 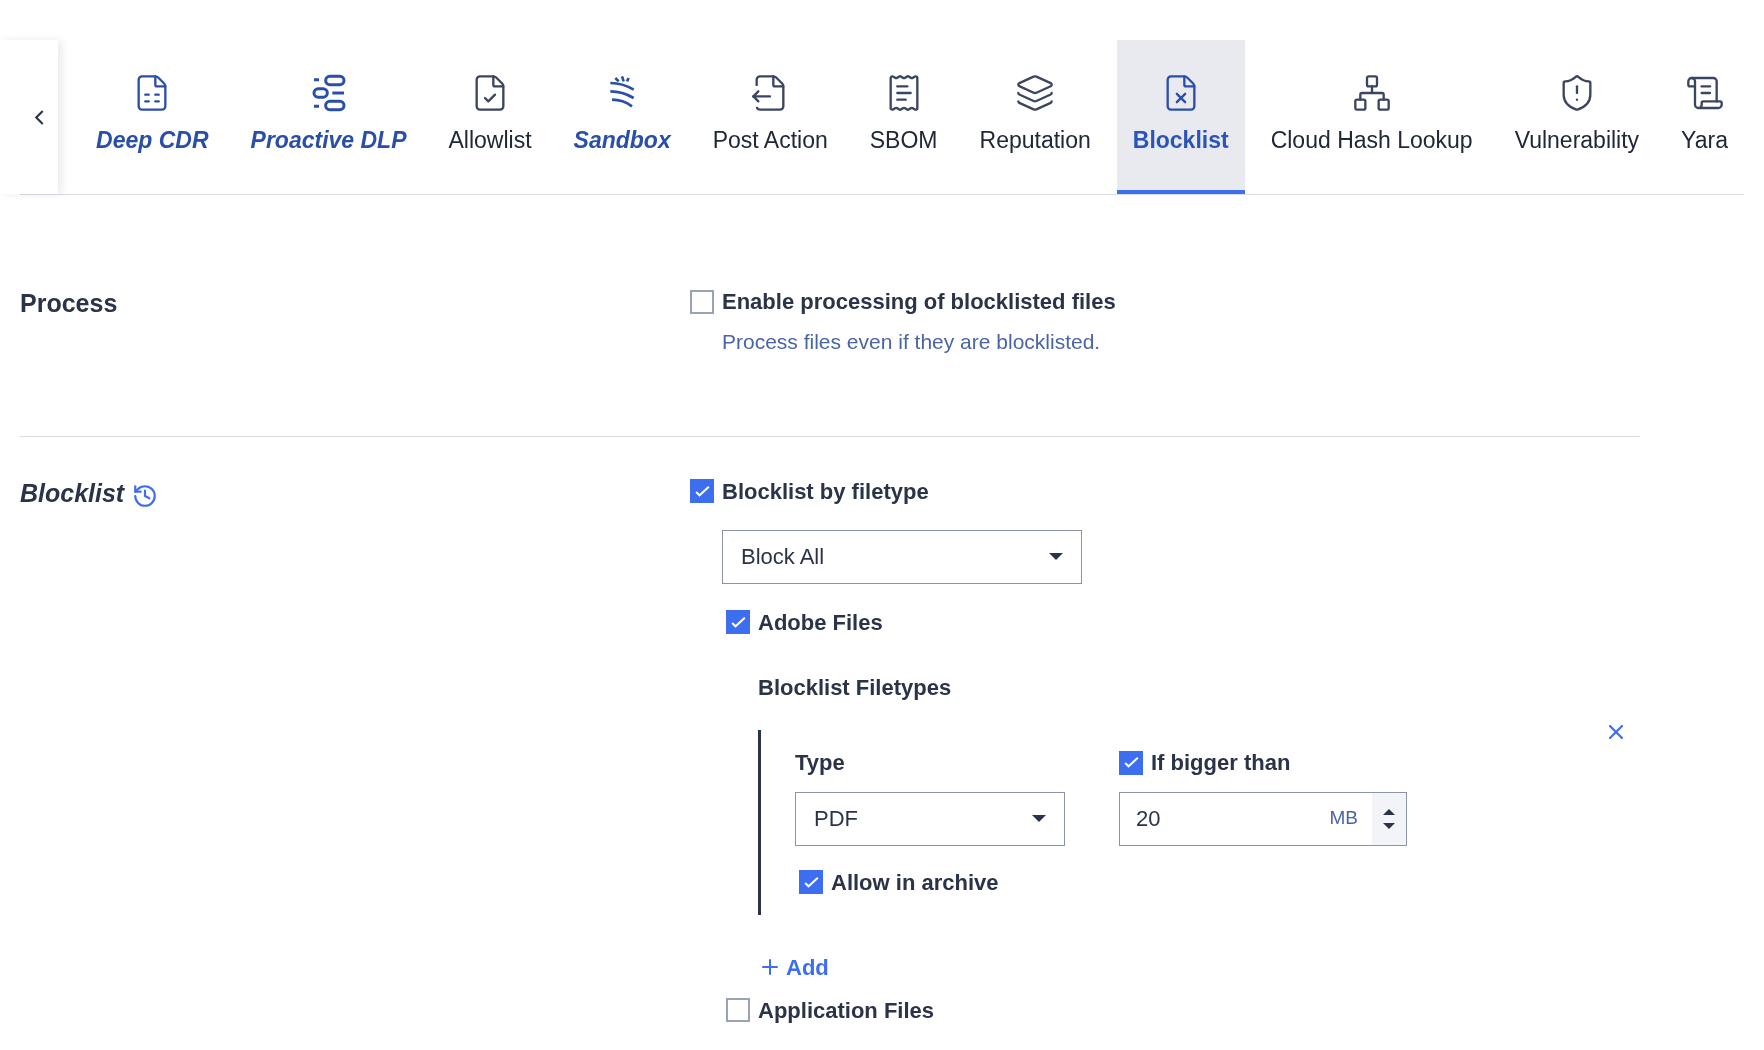 I want to click on tab: SBOM, so click(x=903, y=117).